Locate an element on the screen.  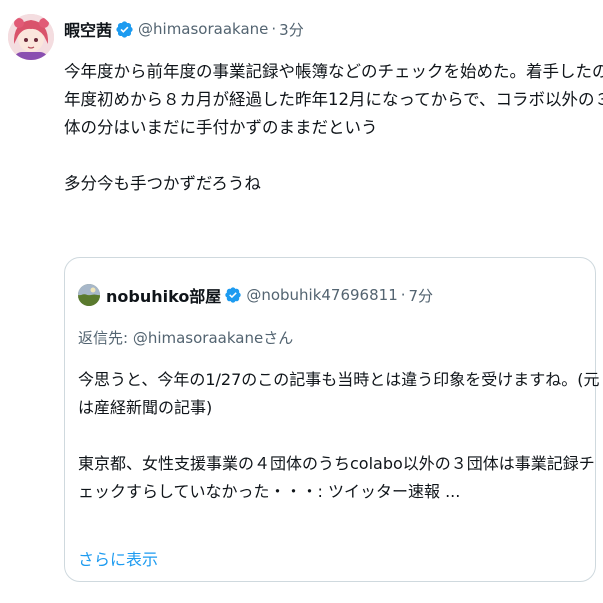
quoted-avatar is located at coordinates (89, 295).